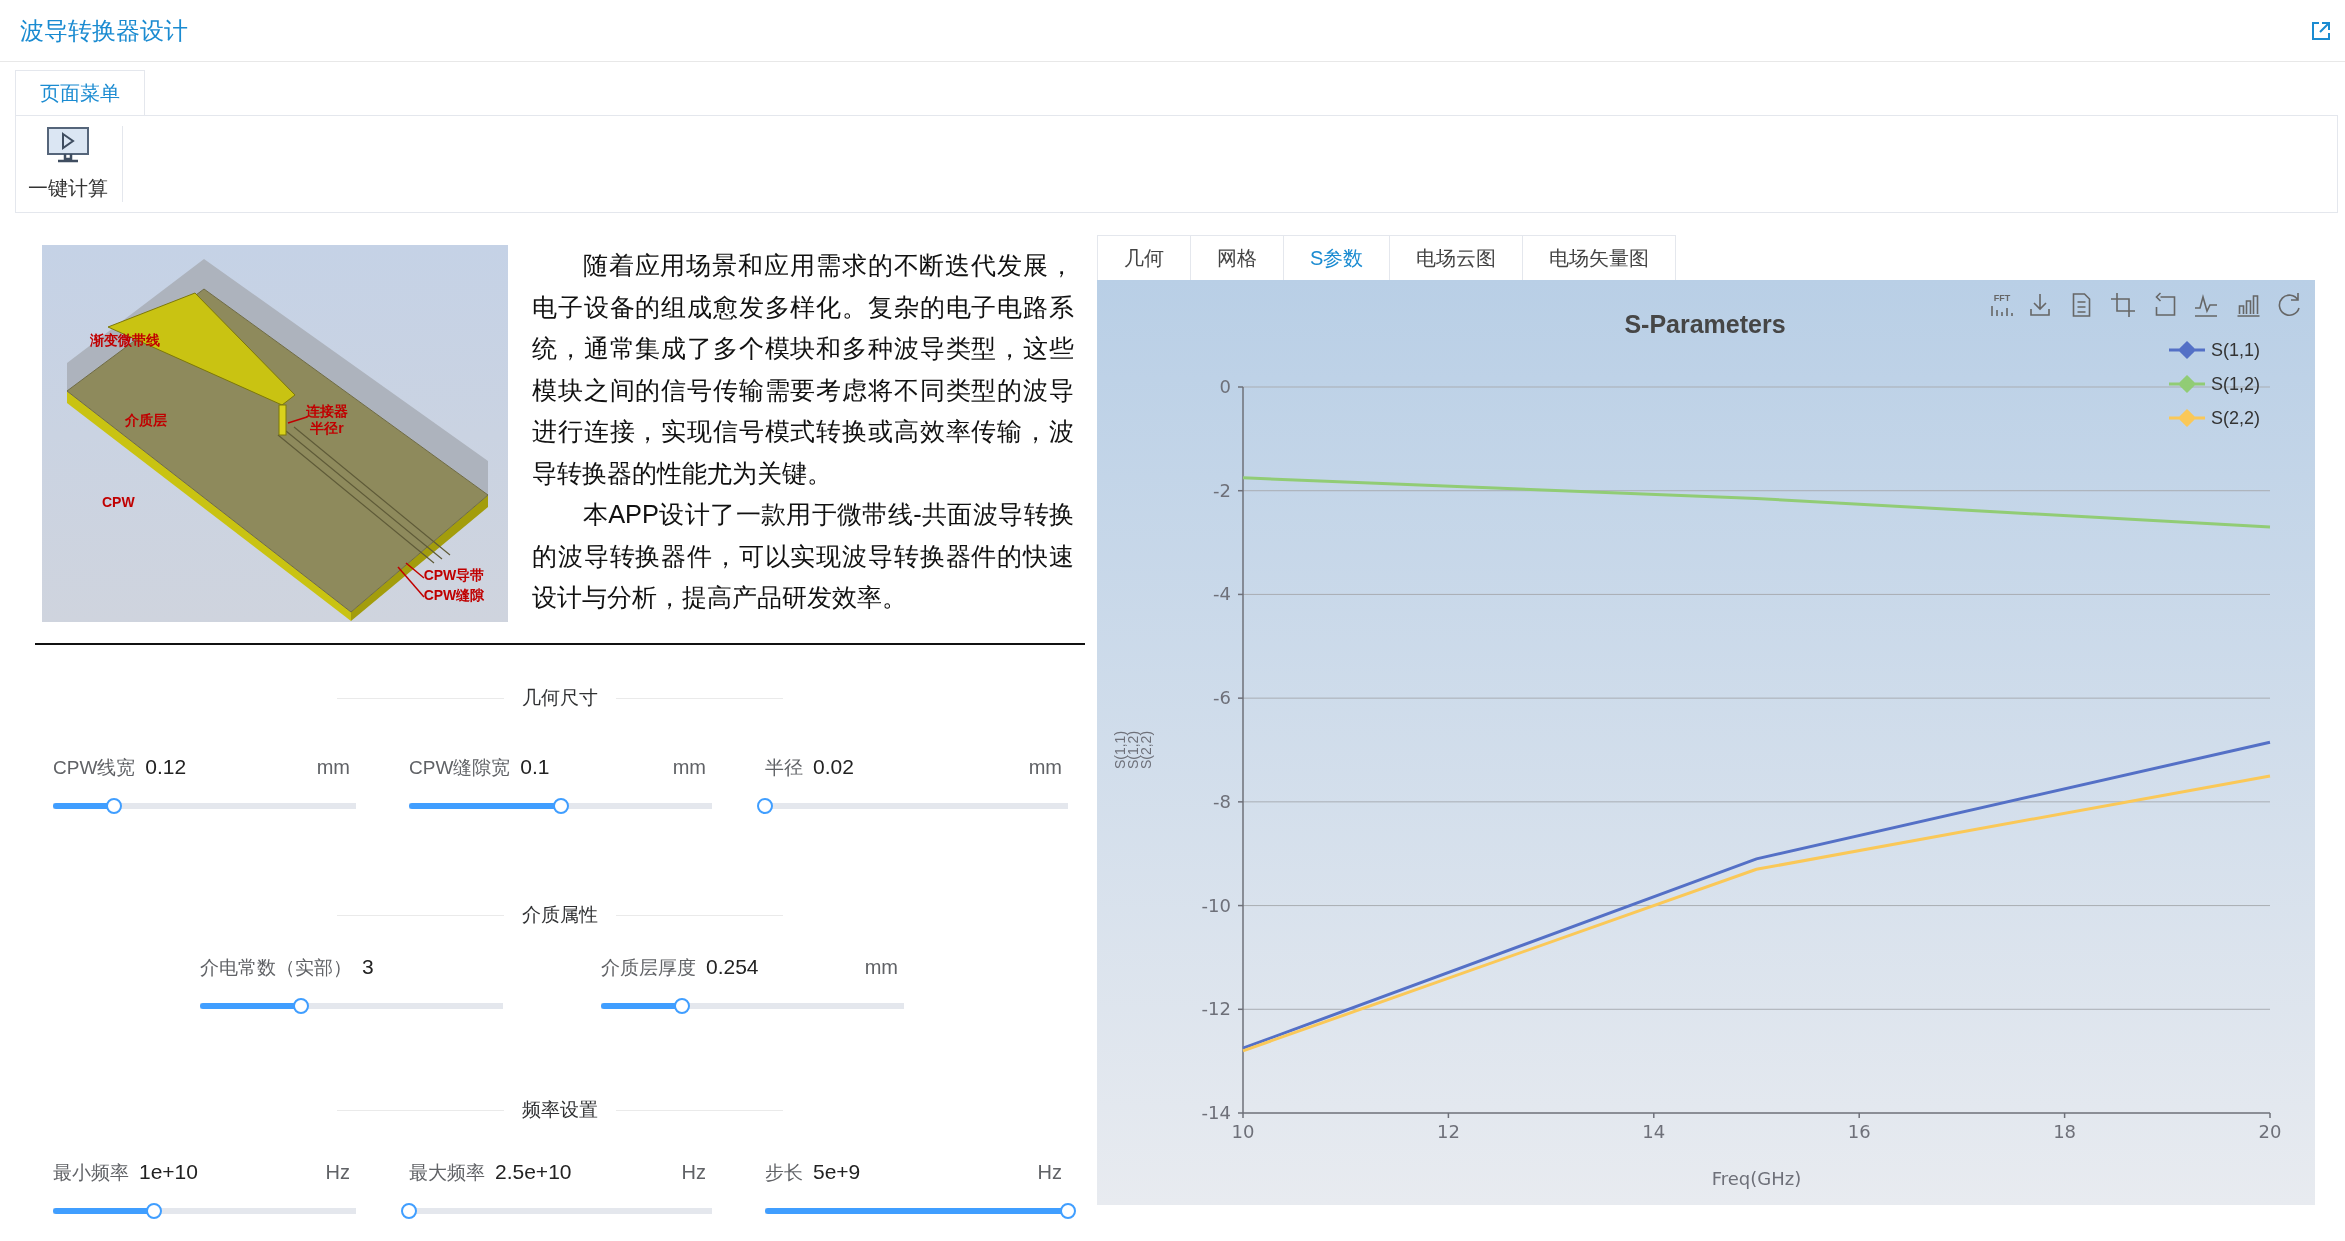 The image size is (2345, 1241). I want to click on view-tab: 网格, so click(1236, 257).